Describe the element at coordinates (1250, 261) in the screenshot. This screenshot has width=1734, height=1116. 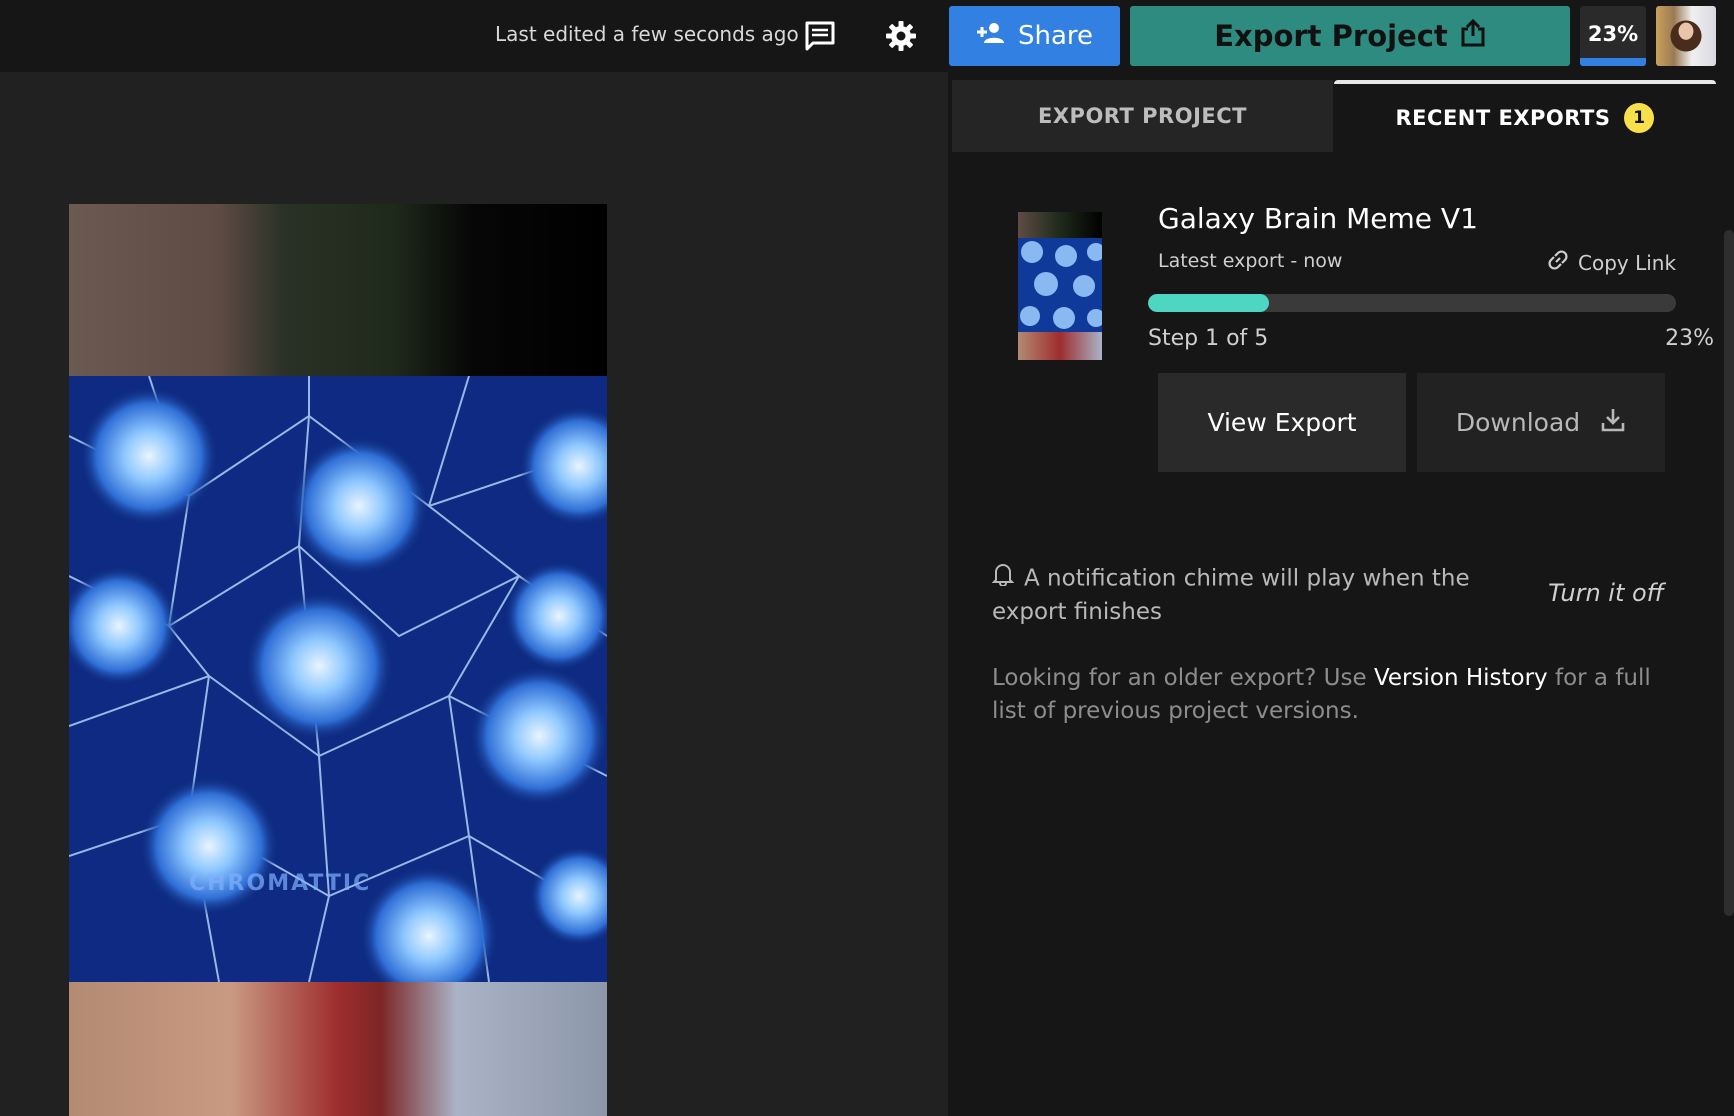
I see `export-subtitle: Latest export - now` at that location.